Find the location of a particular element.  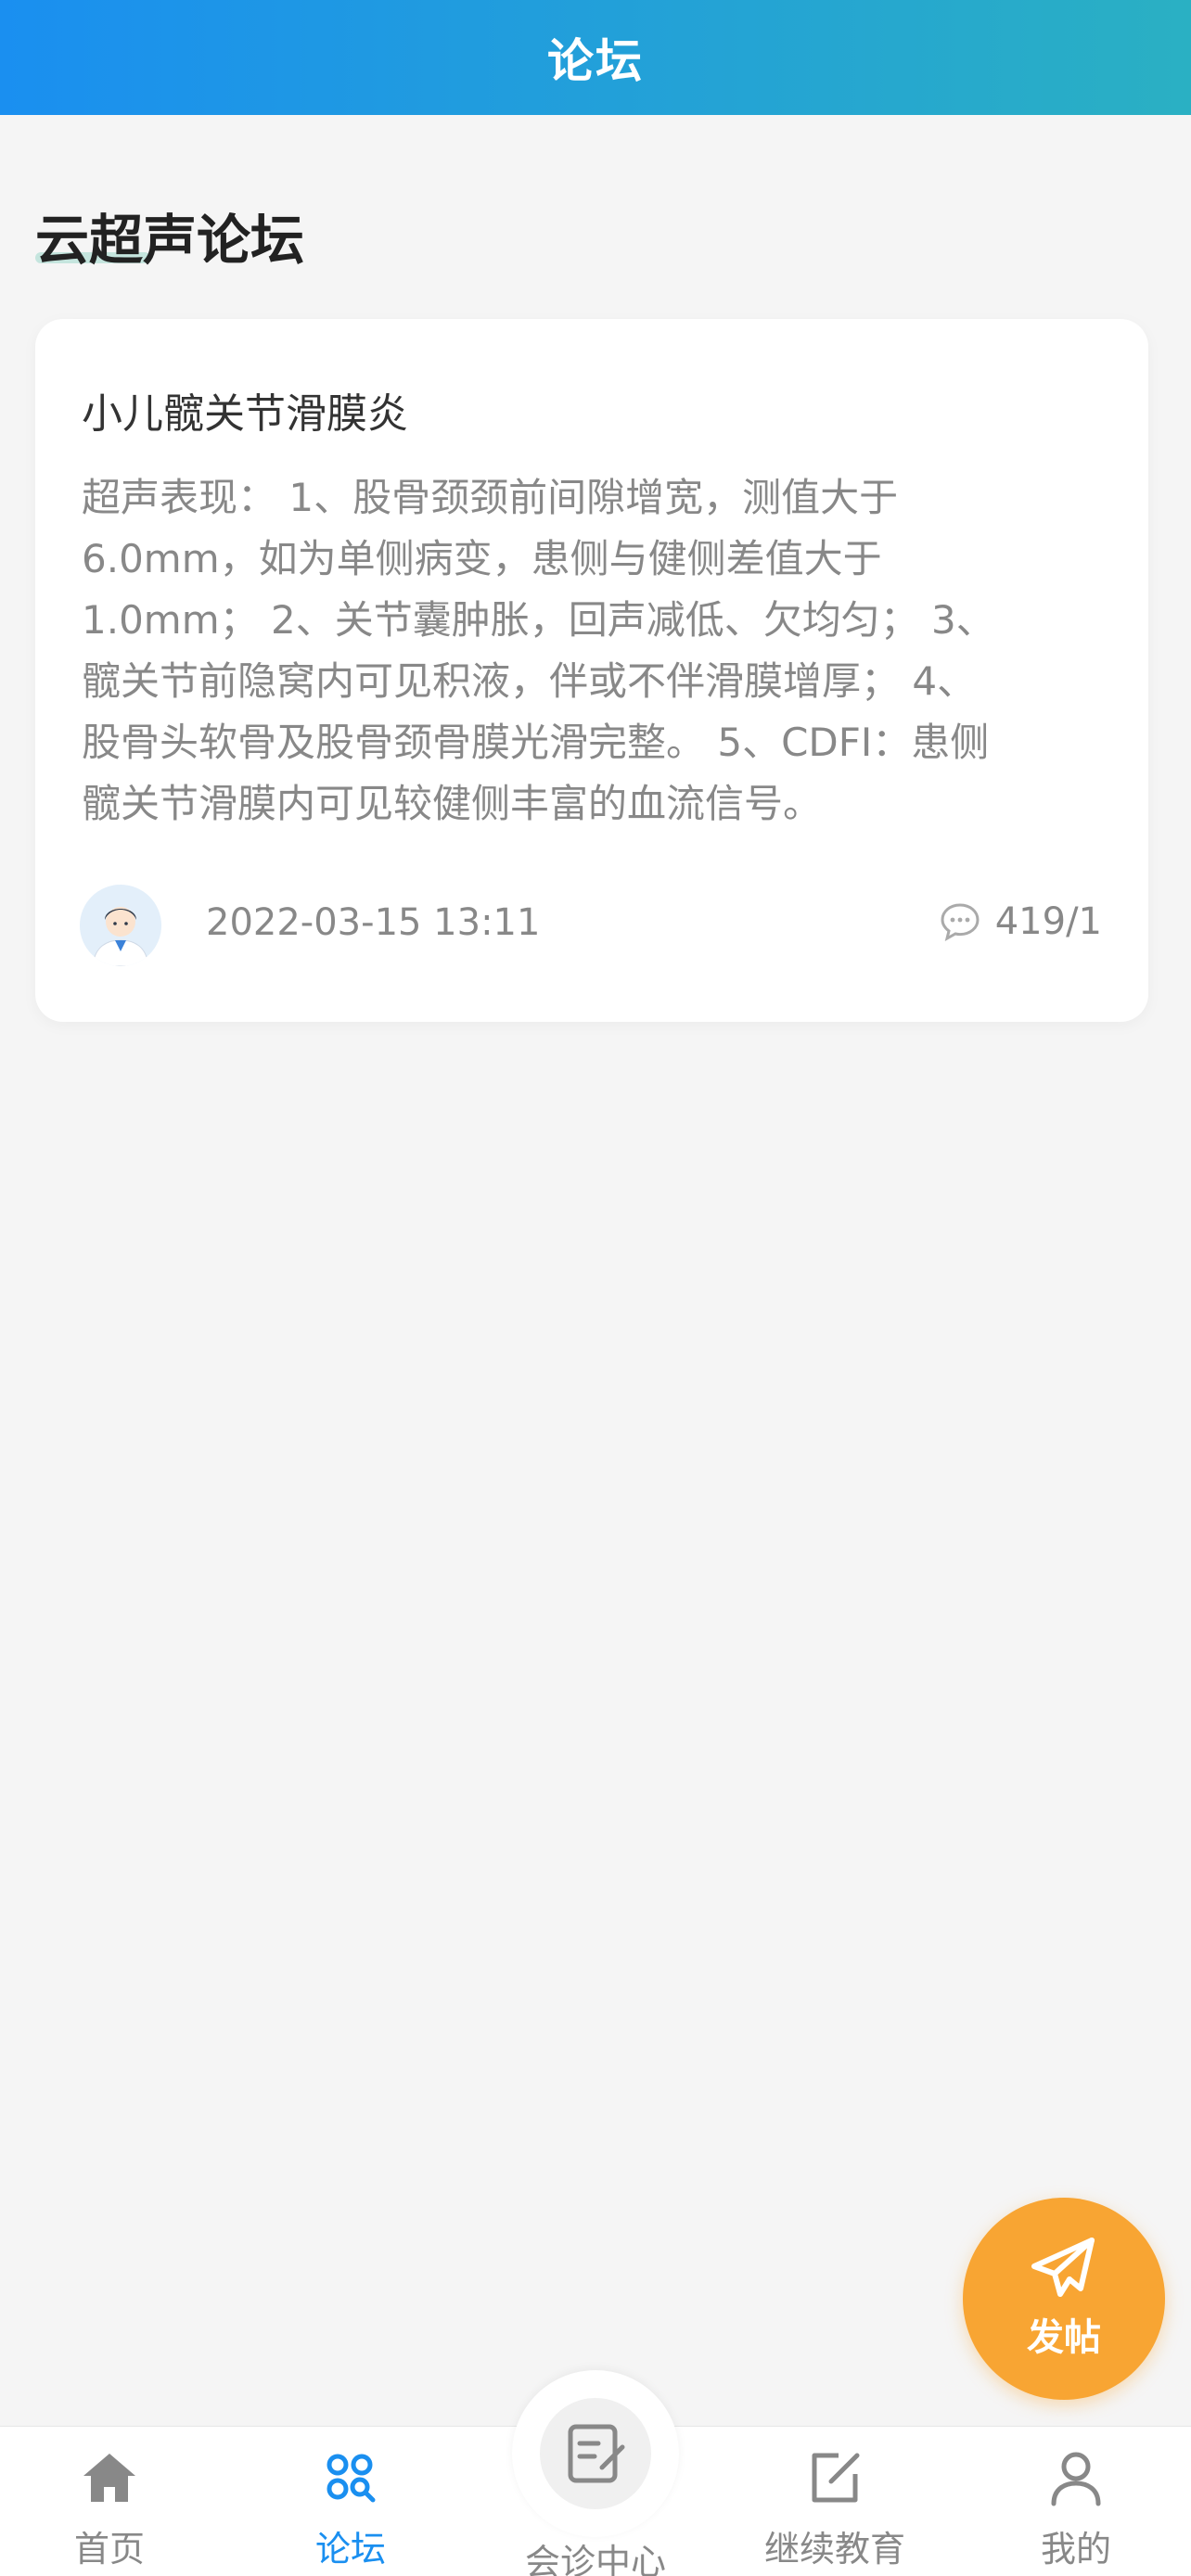

new-post-label: 发帖 is located at coordinates (1064, 2338).